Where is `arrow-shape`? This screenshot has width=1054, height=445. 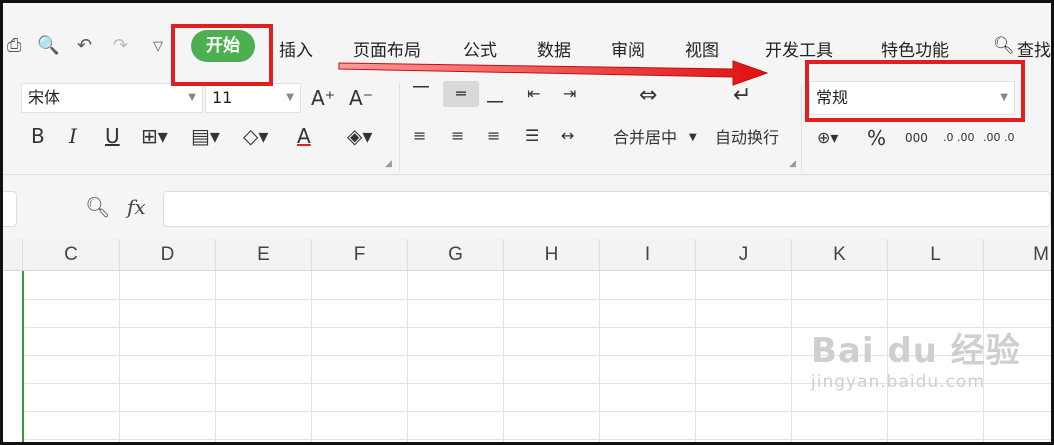
arrow-shape is located at coordinates (553, 73).